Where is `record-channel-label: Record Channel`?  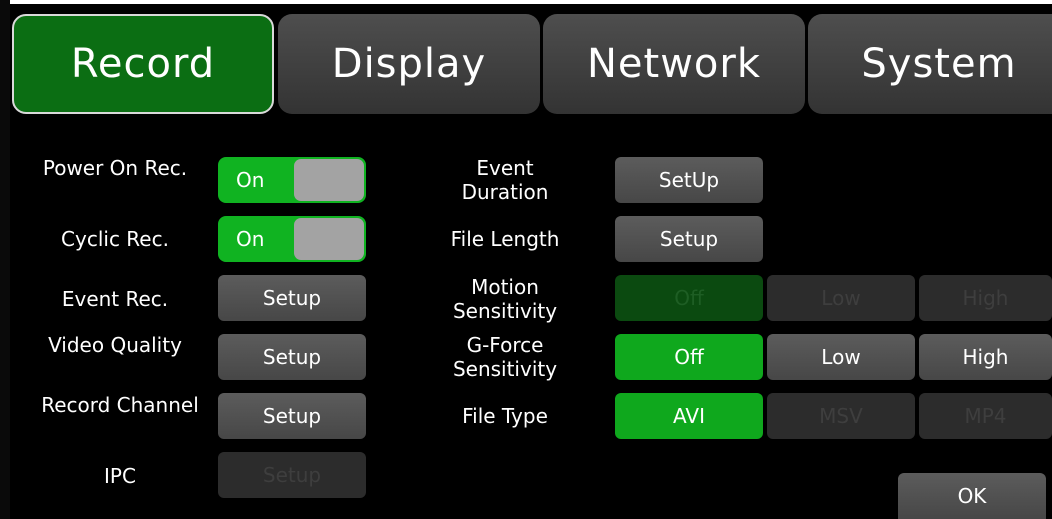 record-channel-label: Record Channel is located at coordinates (120, 405).